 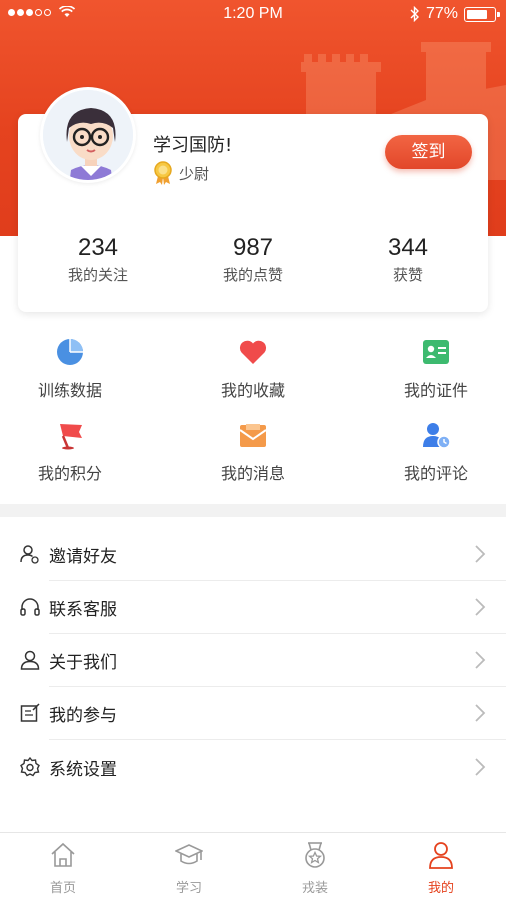 What do you see at coordinates (314, 888) in the screenshot?
I see `tab-label: 戎装` at bounding box center [314, 888].